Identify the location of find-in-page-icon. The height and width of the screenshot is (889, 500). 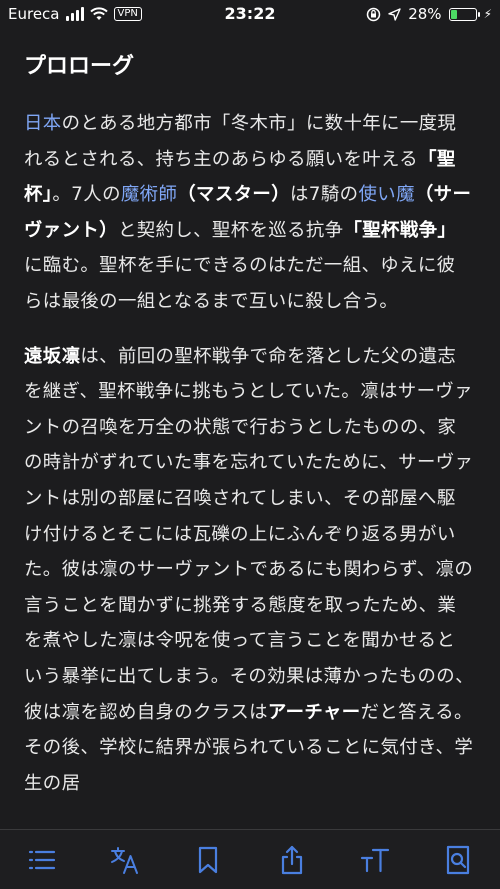
(458, 859).